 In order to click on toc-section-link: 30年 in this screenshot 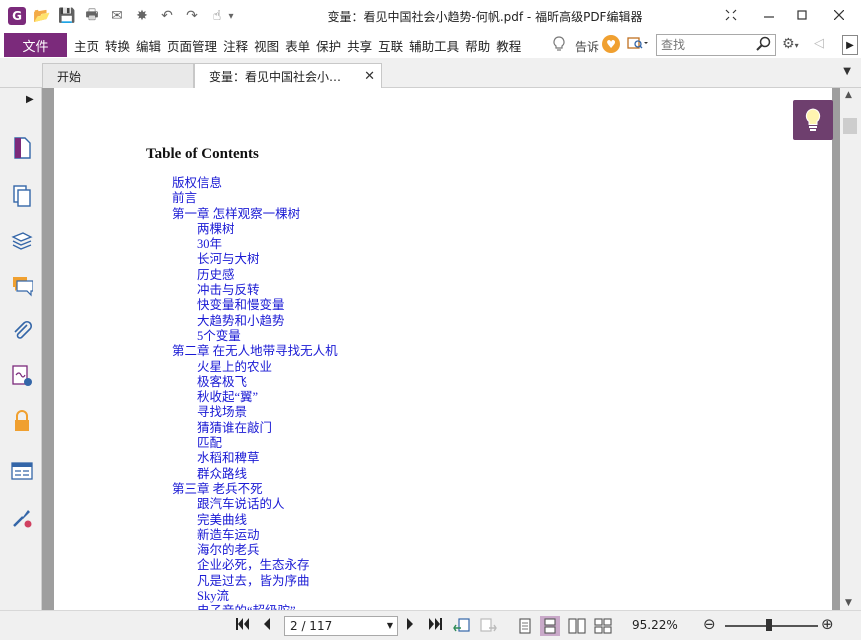, I will do `click(443, 244)`.